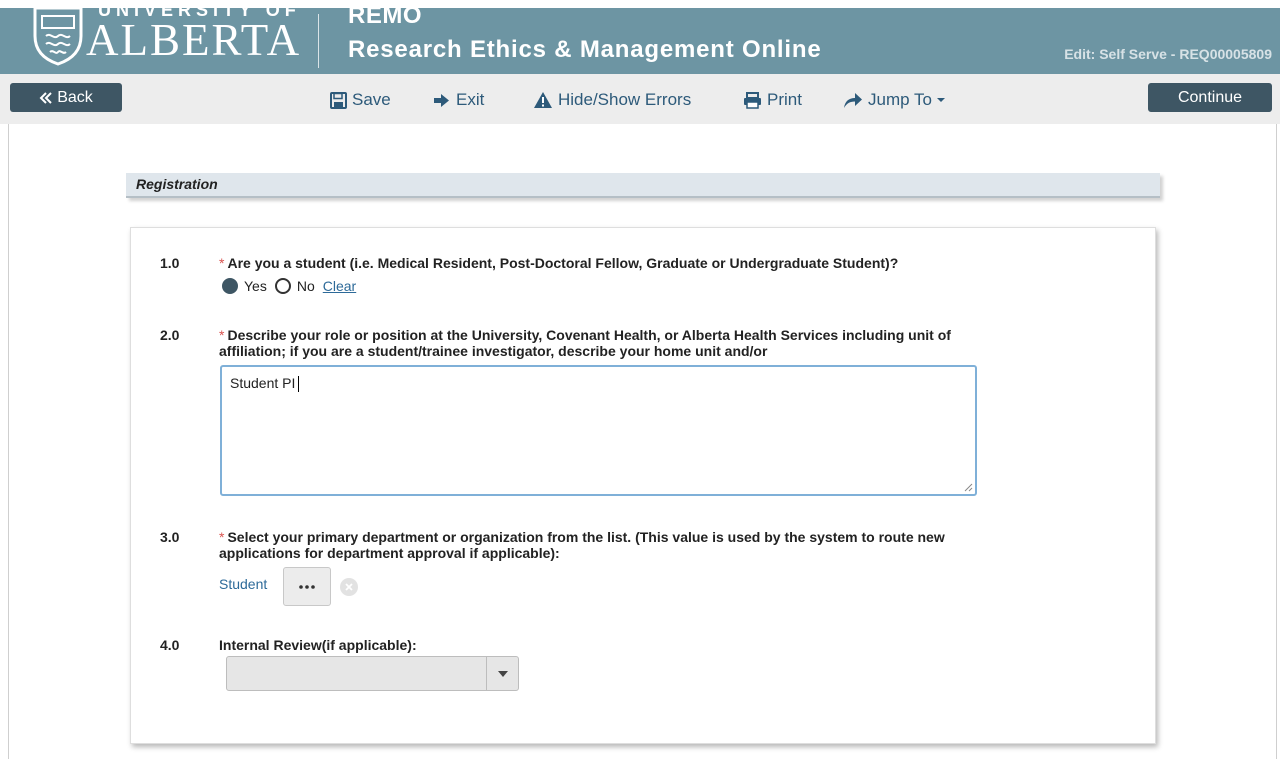 The image size is (1280, 759). I want to click on university-logo: UNIVERSITY OF ALBERTA, so click(170, 37).